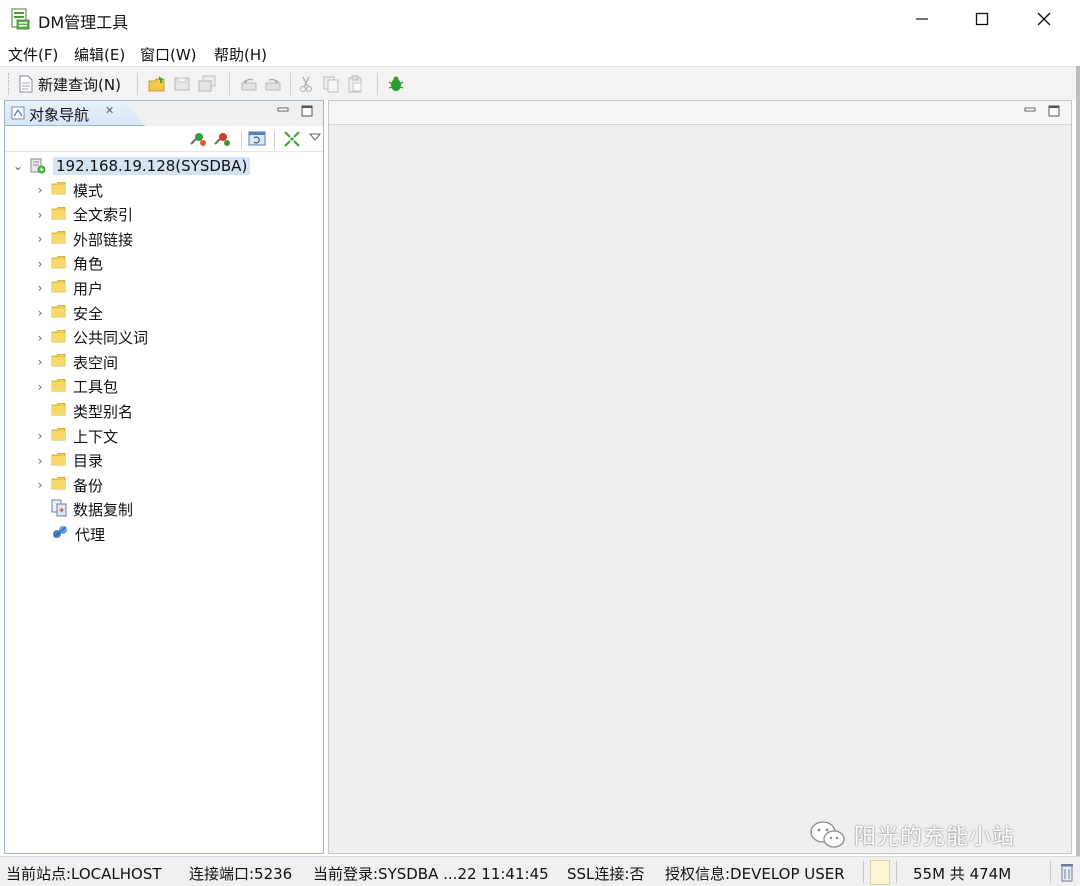  I want to click on tree-node-label: 模式, so click(88, 190).